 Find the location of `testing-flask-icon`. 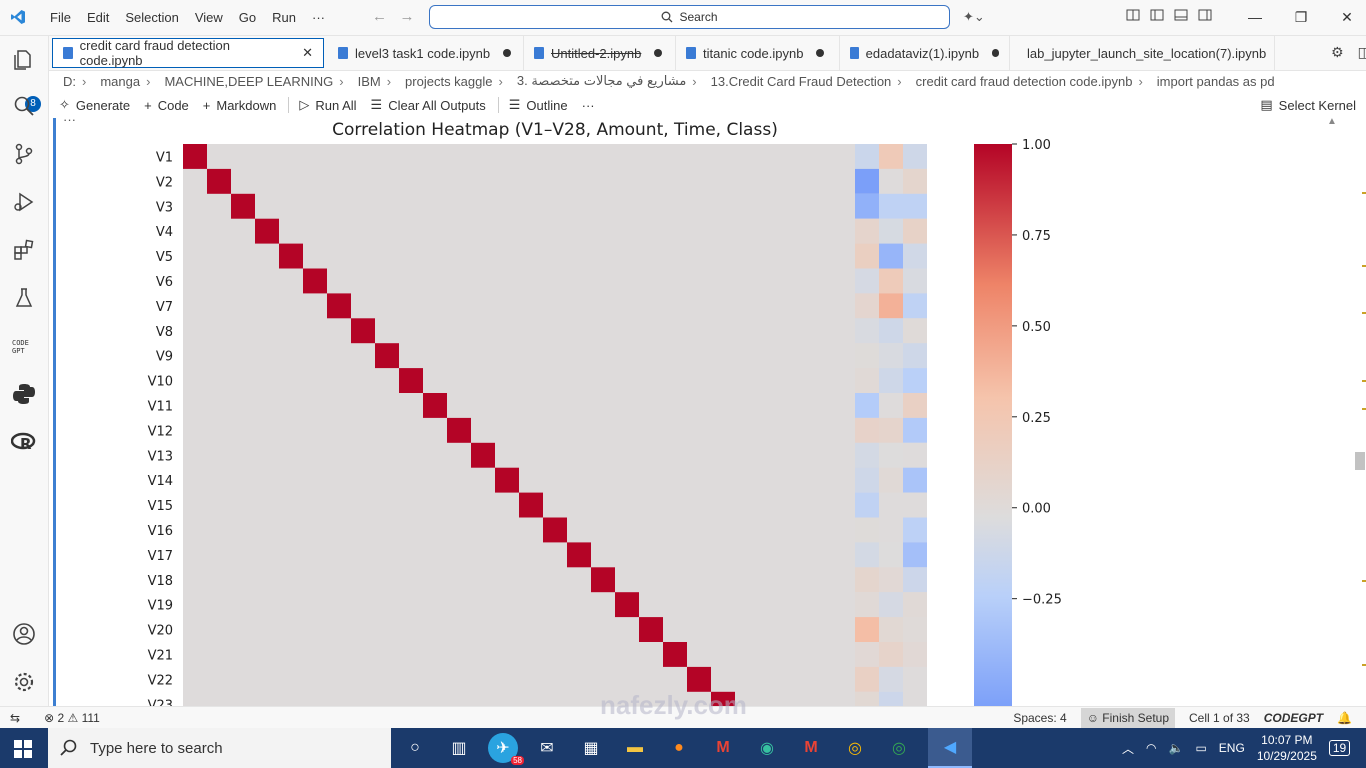

testing-flask-icon is located at coordinates (24, 298).